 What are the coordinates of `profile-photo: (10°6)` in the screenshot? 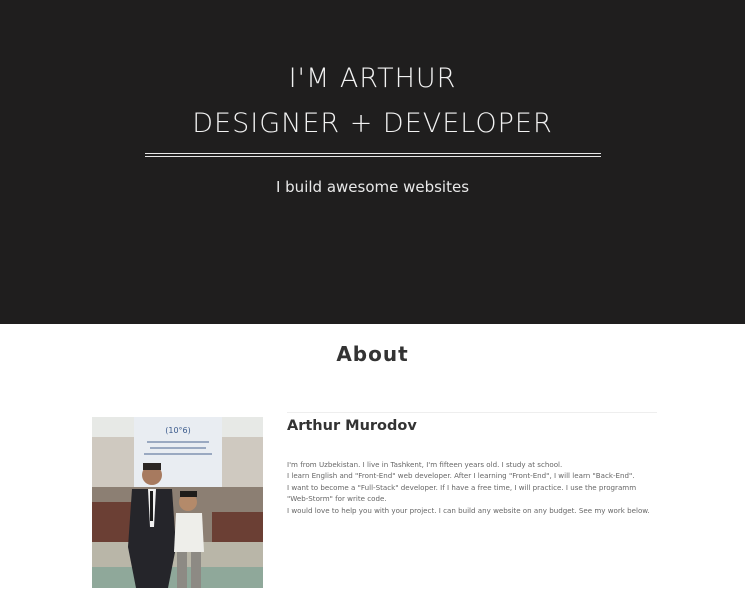 It's located at (177, 502).